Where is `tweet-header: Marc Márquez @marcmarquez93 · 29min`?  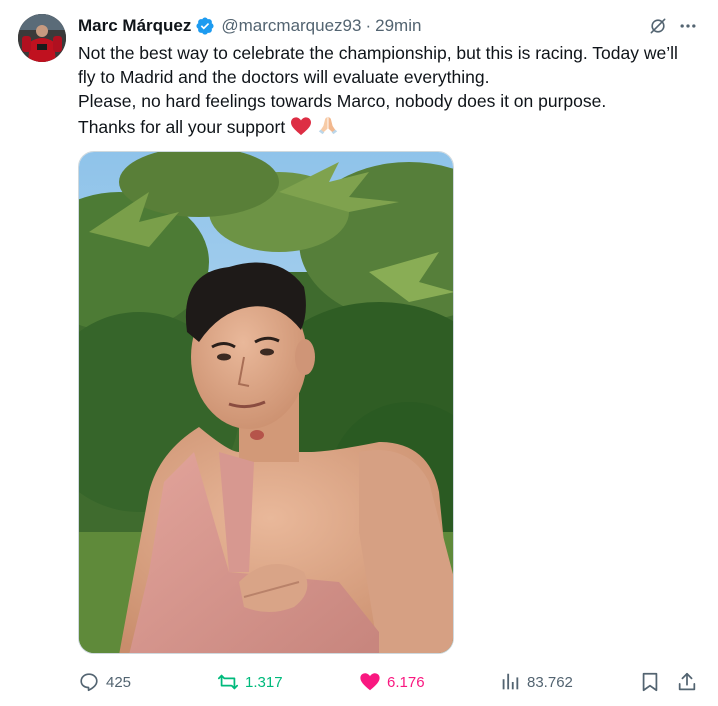 tweet-header: Marc Márquez @marcmarquez93 · 29min is located at coordinates (249, 26).